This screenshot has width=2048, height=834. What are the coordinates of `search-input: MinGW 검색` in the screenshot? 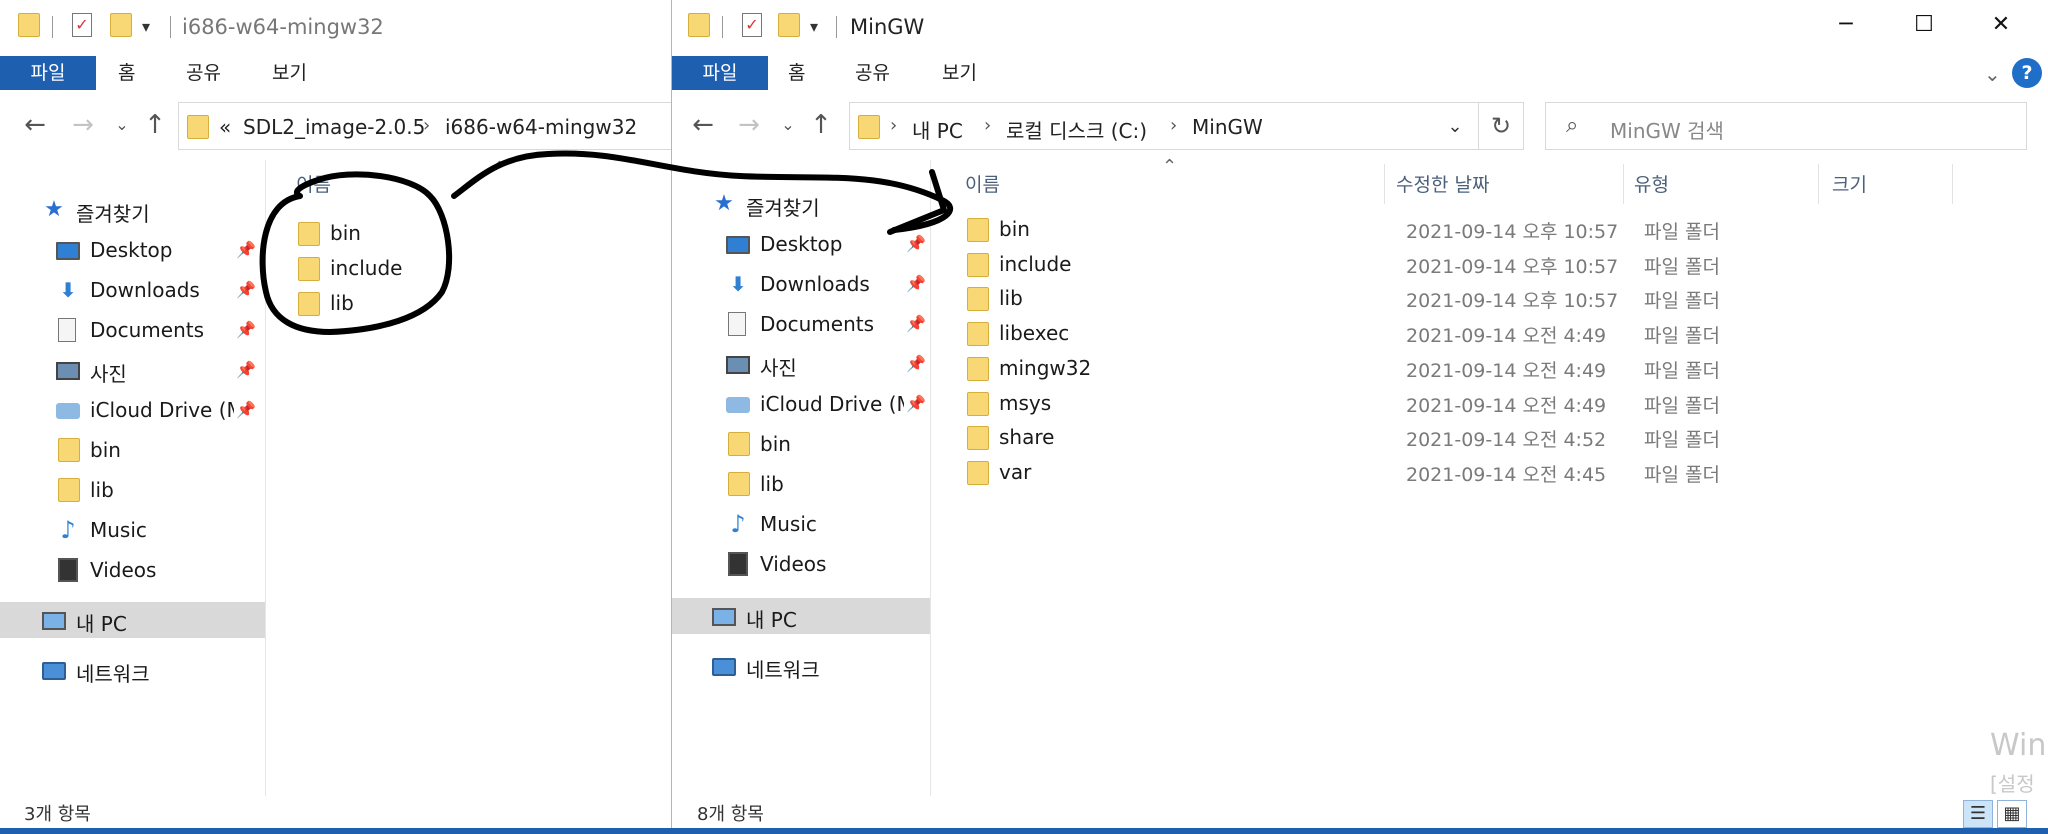 It's located at (1667, 129).